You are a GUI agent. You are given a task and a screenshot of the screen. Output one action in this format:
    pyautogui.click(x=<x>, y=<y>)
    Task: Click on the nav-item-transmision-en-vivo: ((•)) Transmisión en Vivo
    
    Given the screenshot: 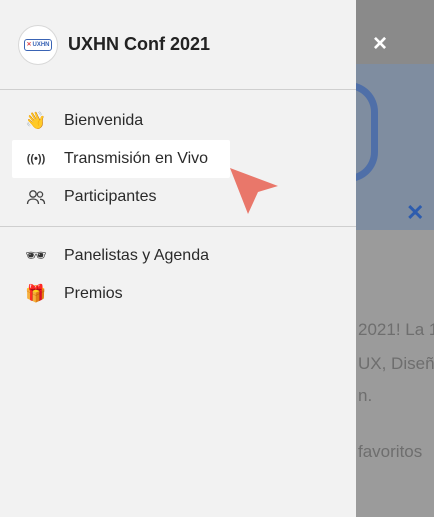 What is the action you would take?
    pyautogui.click(x=121, y=159)
    